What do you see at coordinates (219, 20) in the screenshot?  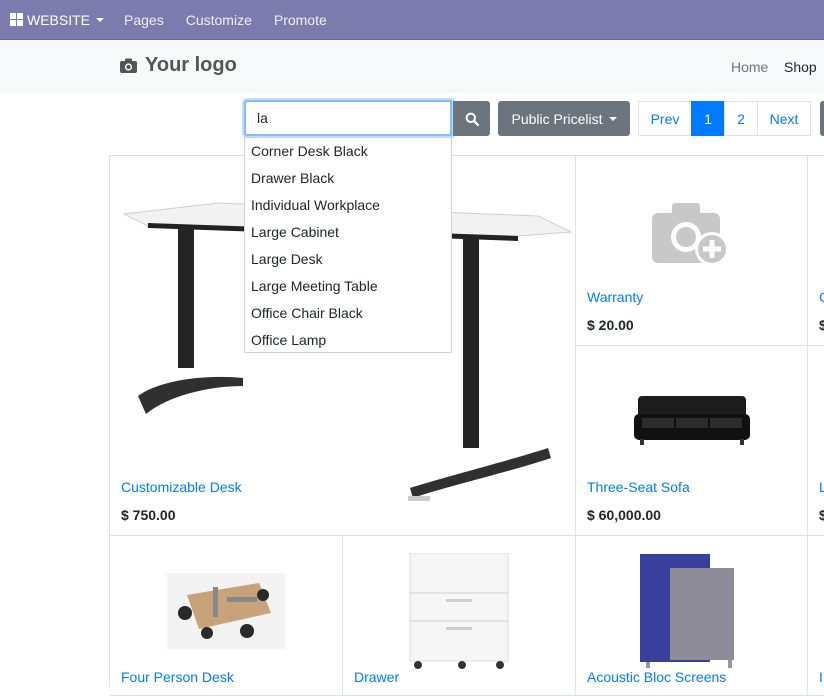 I see `menu-customize: Customize` at bounding box center [219, 20].